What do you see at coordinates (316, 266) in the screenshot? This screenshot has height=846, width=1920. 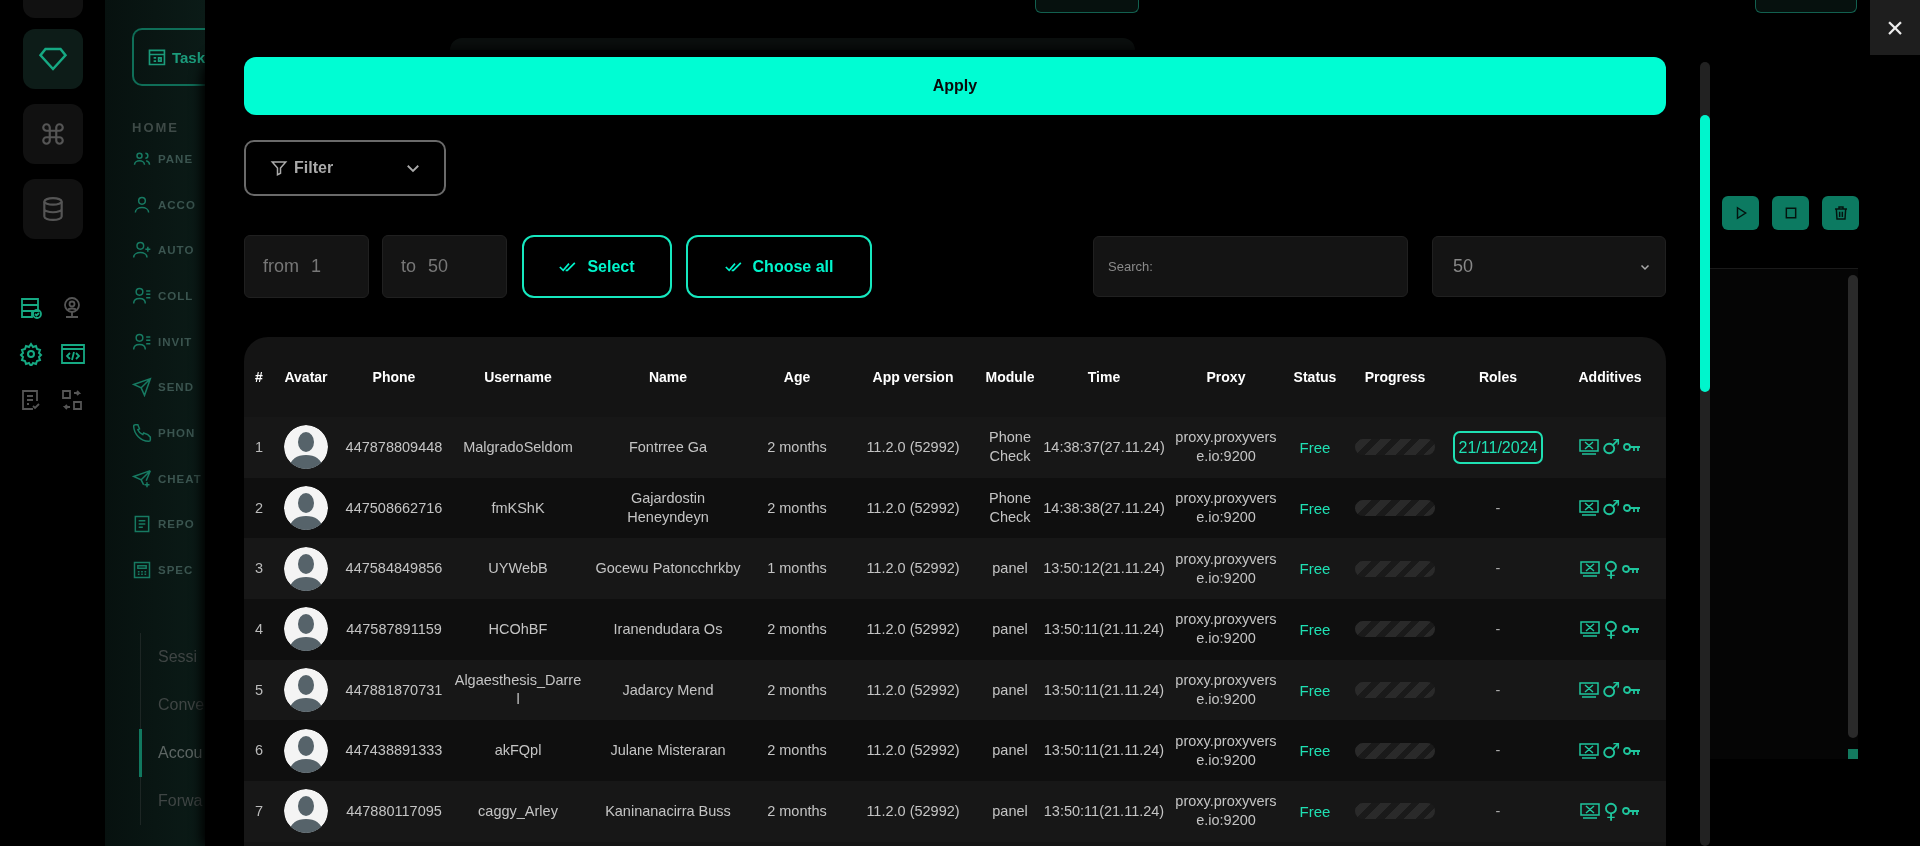 I see `field-value: 1` at bounding box center [316, 266].